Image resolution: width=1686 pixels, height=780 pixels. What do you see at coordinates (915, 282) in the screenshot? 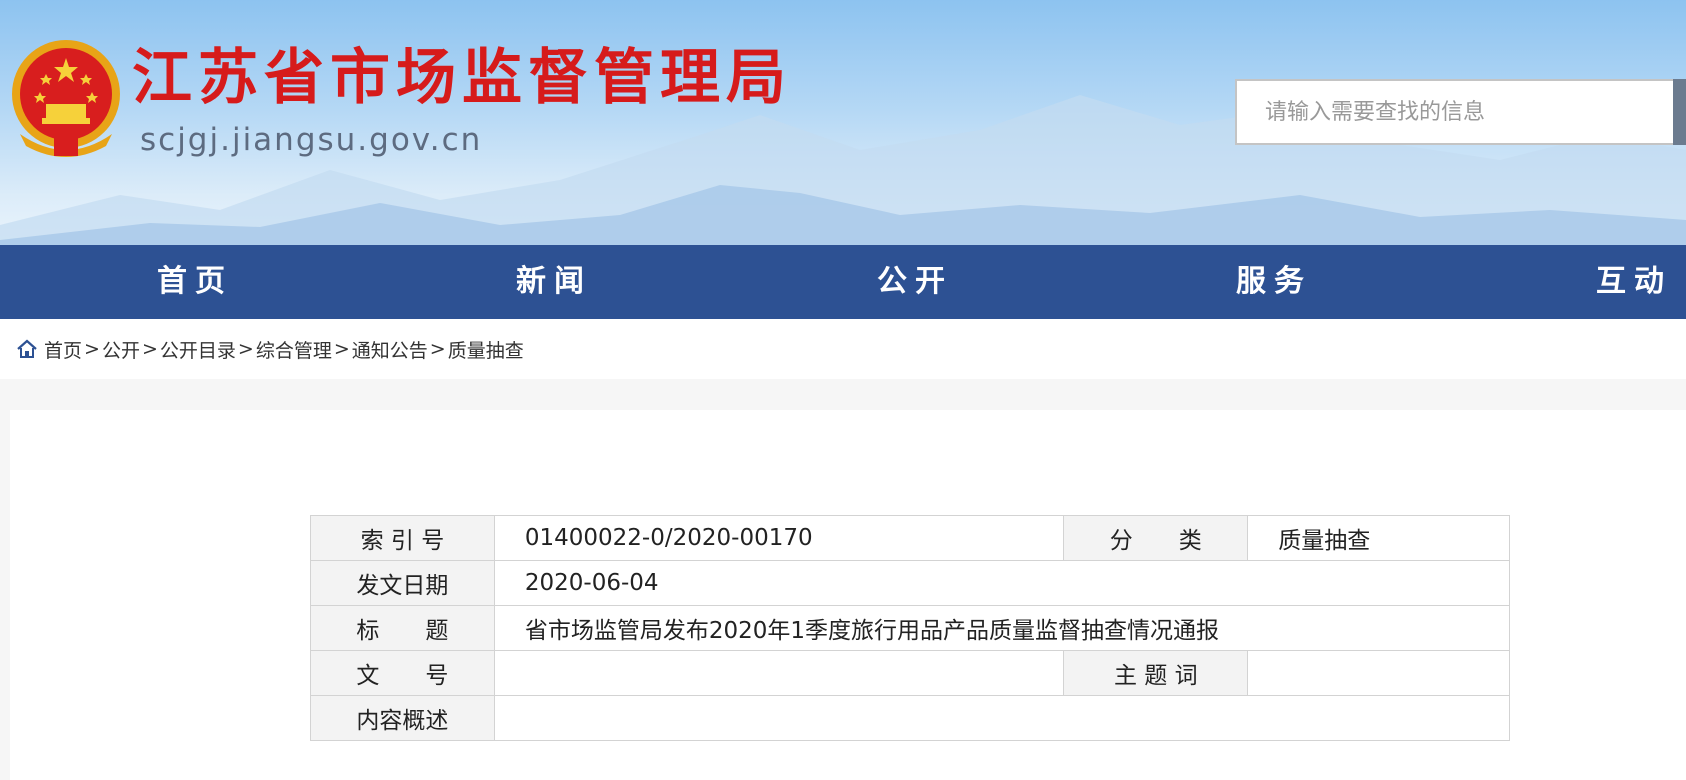
I see `nav-item-public: 公开` at bounding box center [915, 282].